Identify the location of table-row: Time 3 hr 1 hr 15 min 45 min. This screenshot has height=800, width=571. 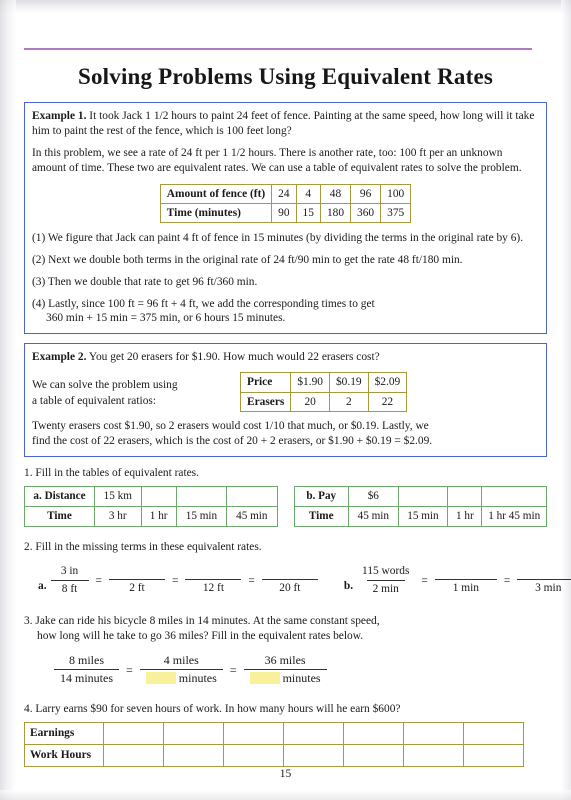
(151, 517).